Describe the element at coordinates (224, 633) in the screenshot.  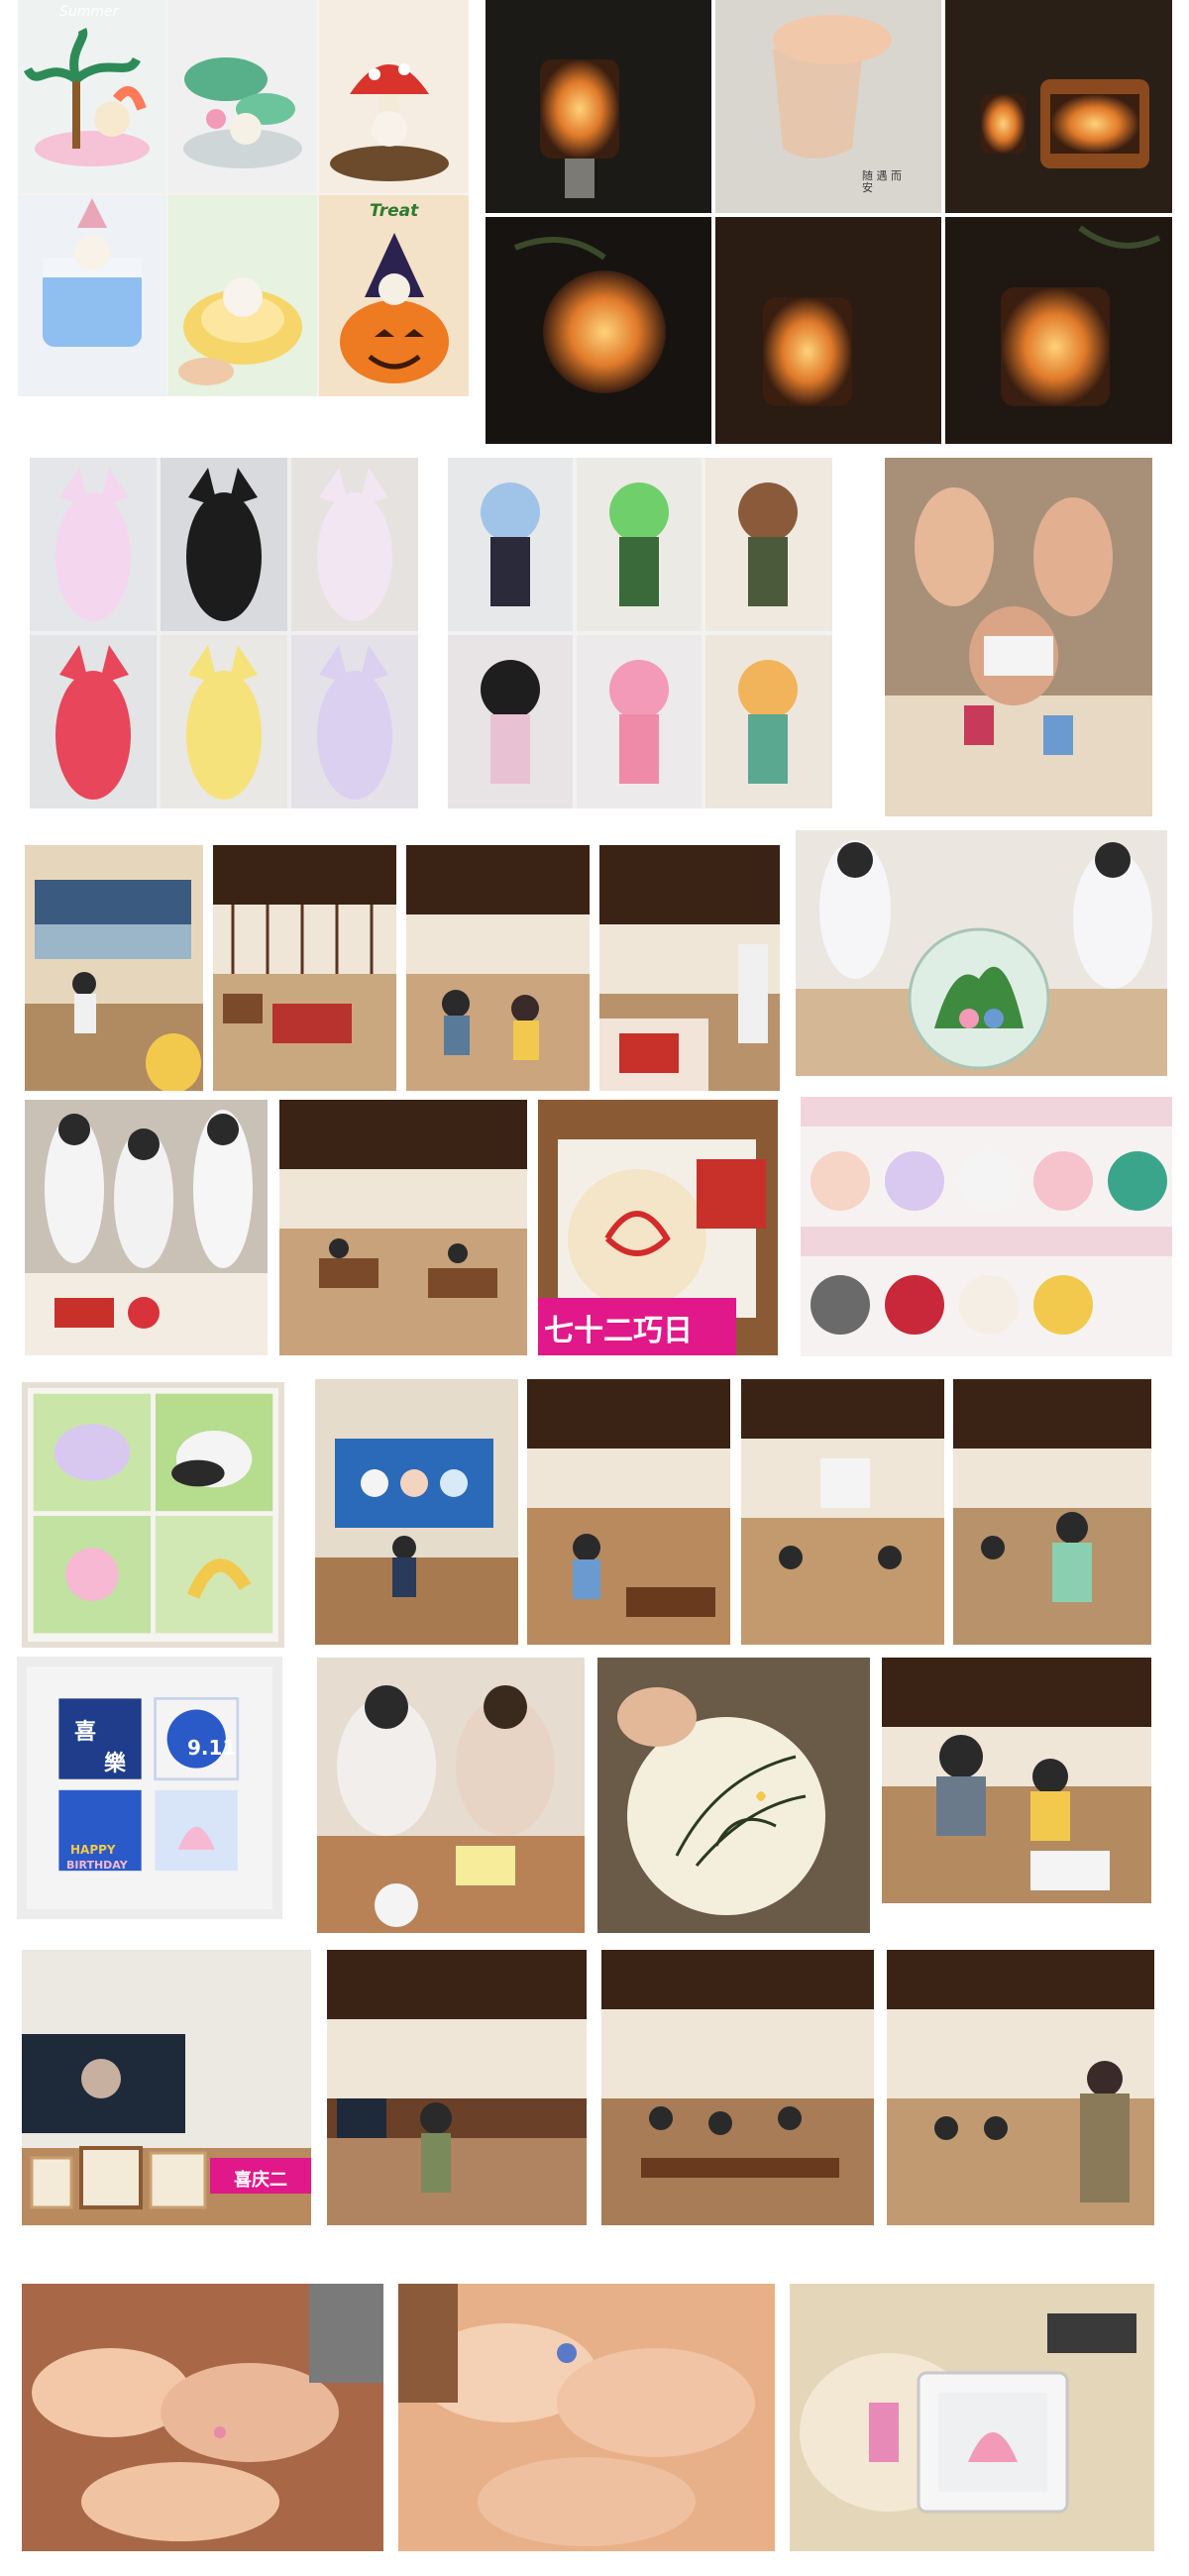
I see `cat-figurine-collage` at that location.